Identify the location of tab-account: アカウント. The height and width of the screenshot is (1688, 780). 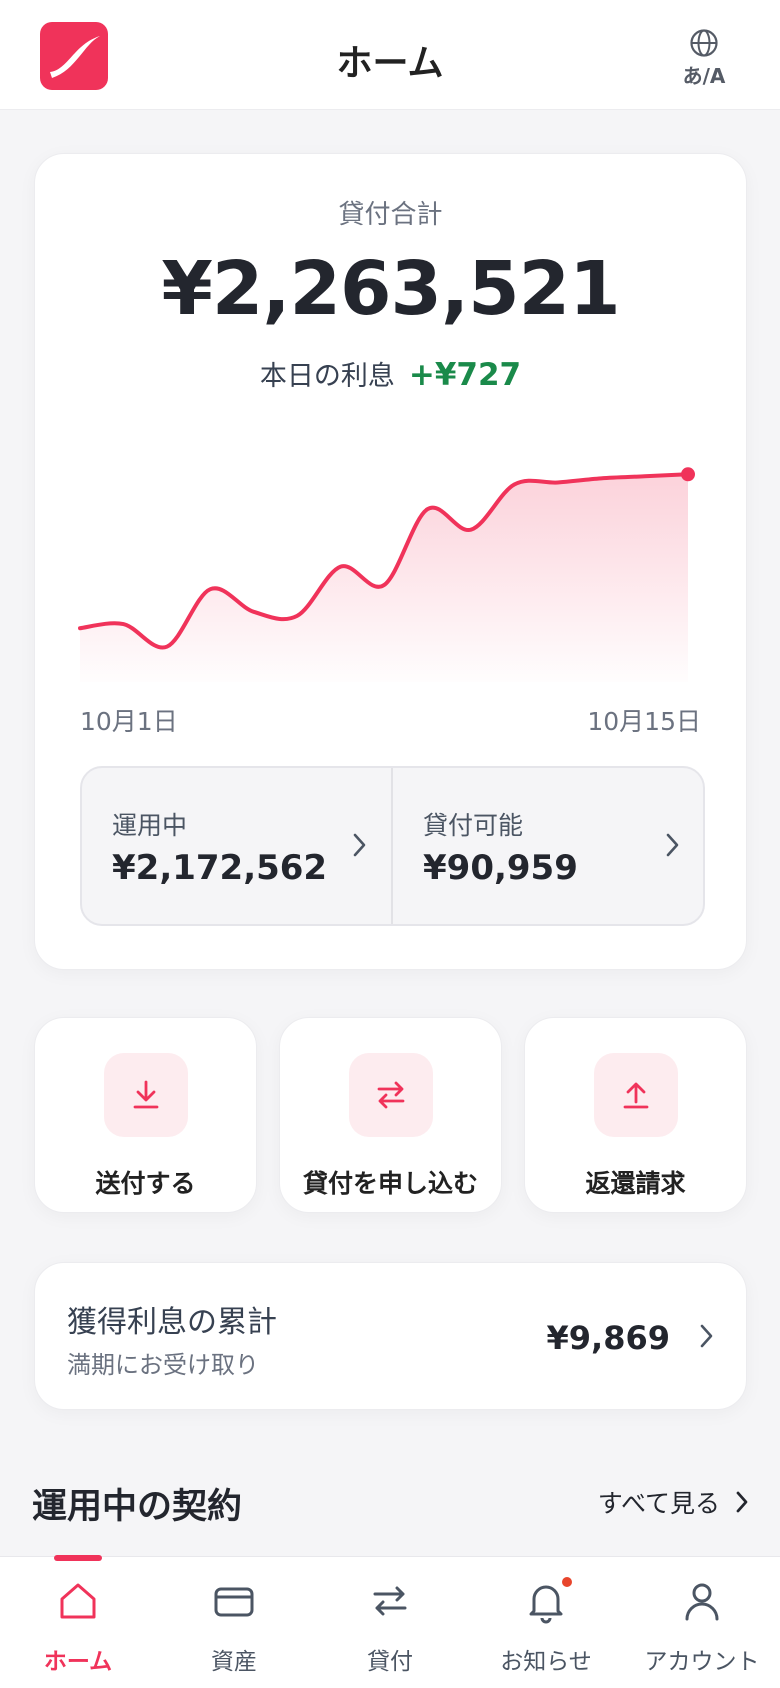
(702, 1622).